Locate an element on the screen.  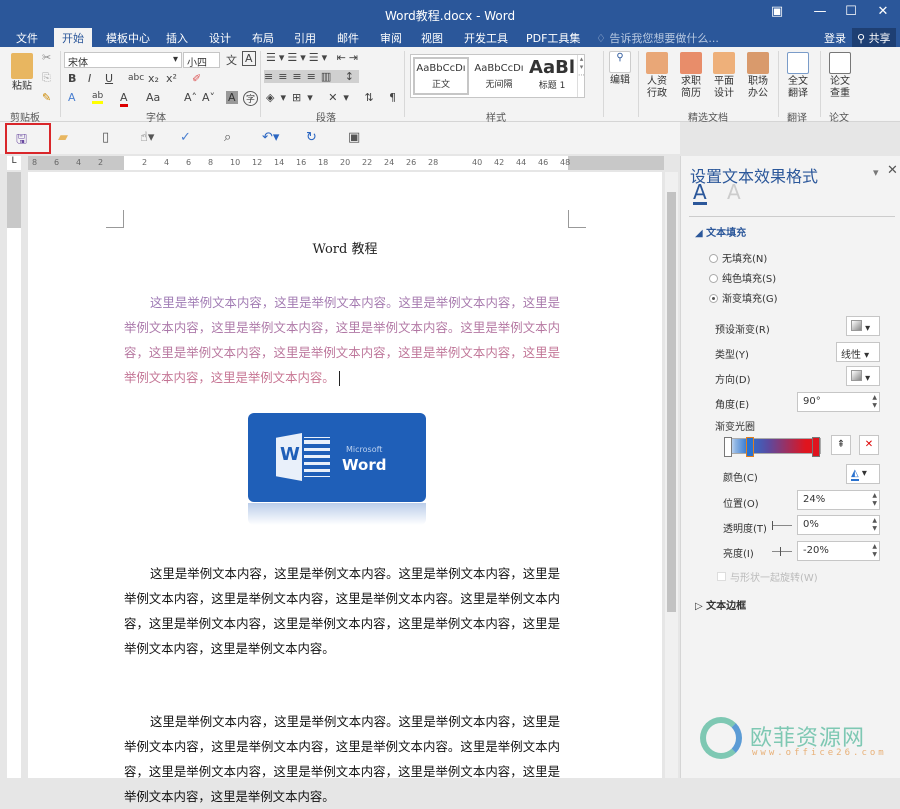
transparency-slider is located at coordinates (782, 525).